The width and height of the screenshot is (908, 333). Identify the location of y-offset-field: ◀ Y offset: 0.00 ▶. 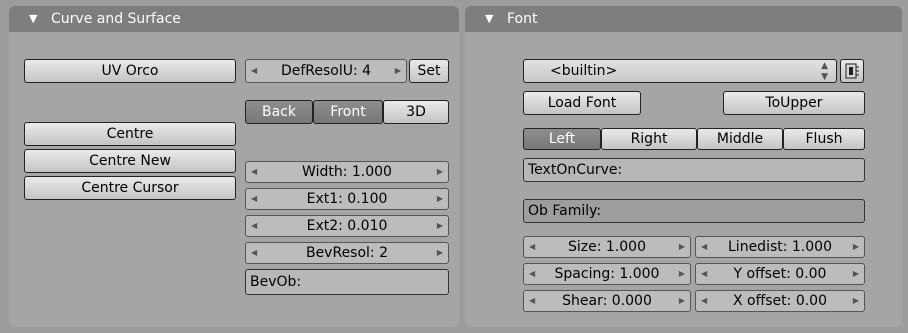
(780, 274).